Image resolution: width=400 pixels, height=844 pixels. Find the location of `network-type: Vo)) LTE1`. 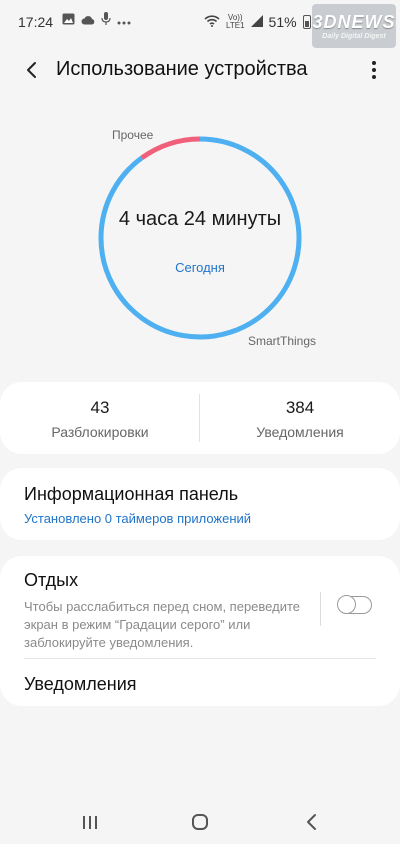

network-type: Vo)) LTE1 is located at coordinates (235, 22).